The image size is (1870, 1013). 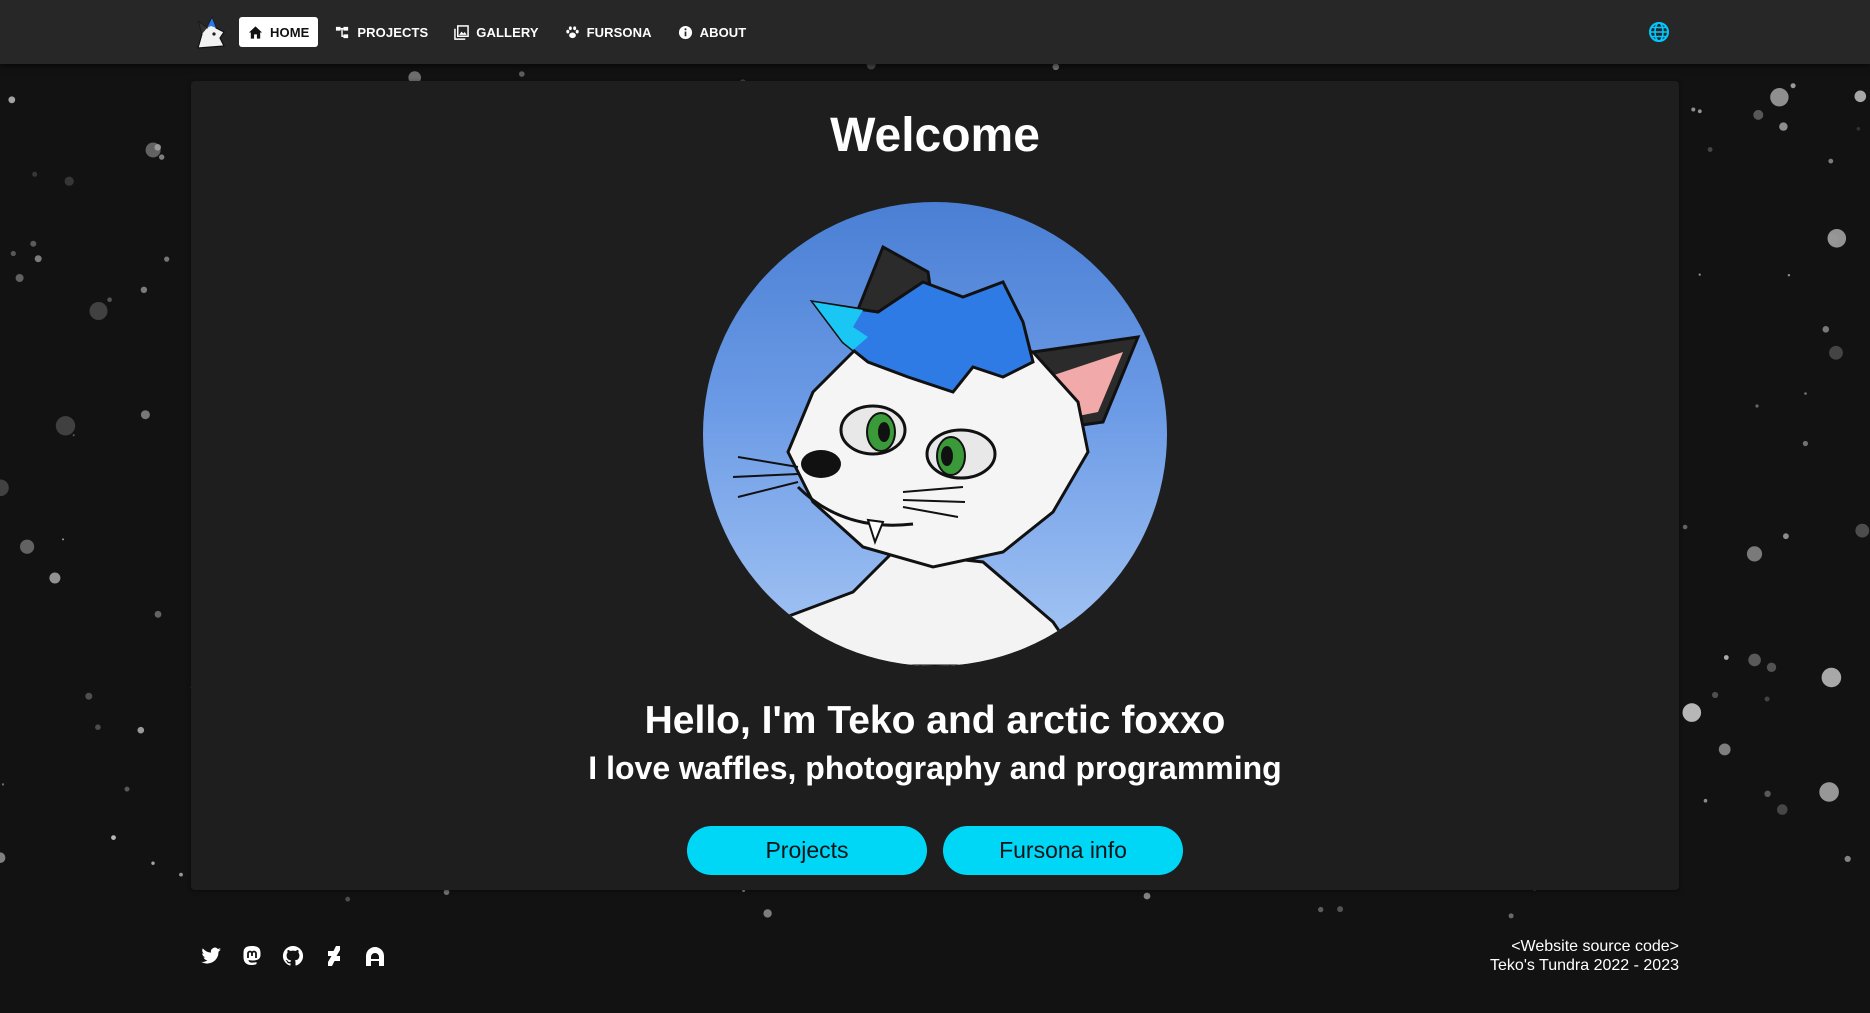 I want to click on nav-about-label: ABOUT, so click(x=723, y=32).